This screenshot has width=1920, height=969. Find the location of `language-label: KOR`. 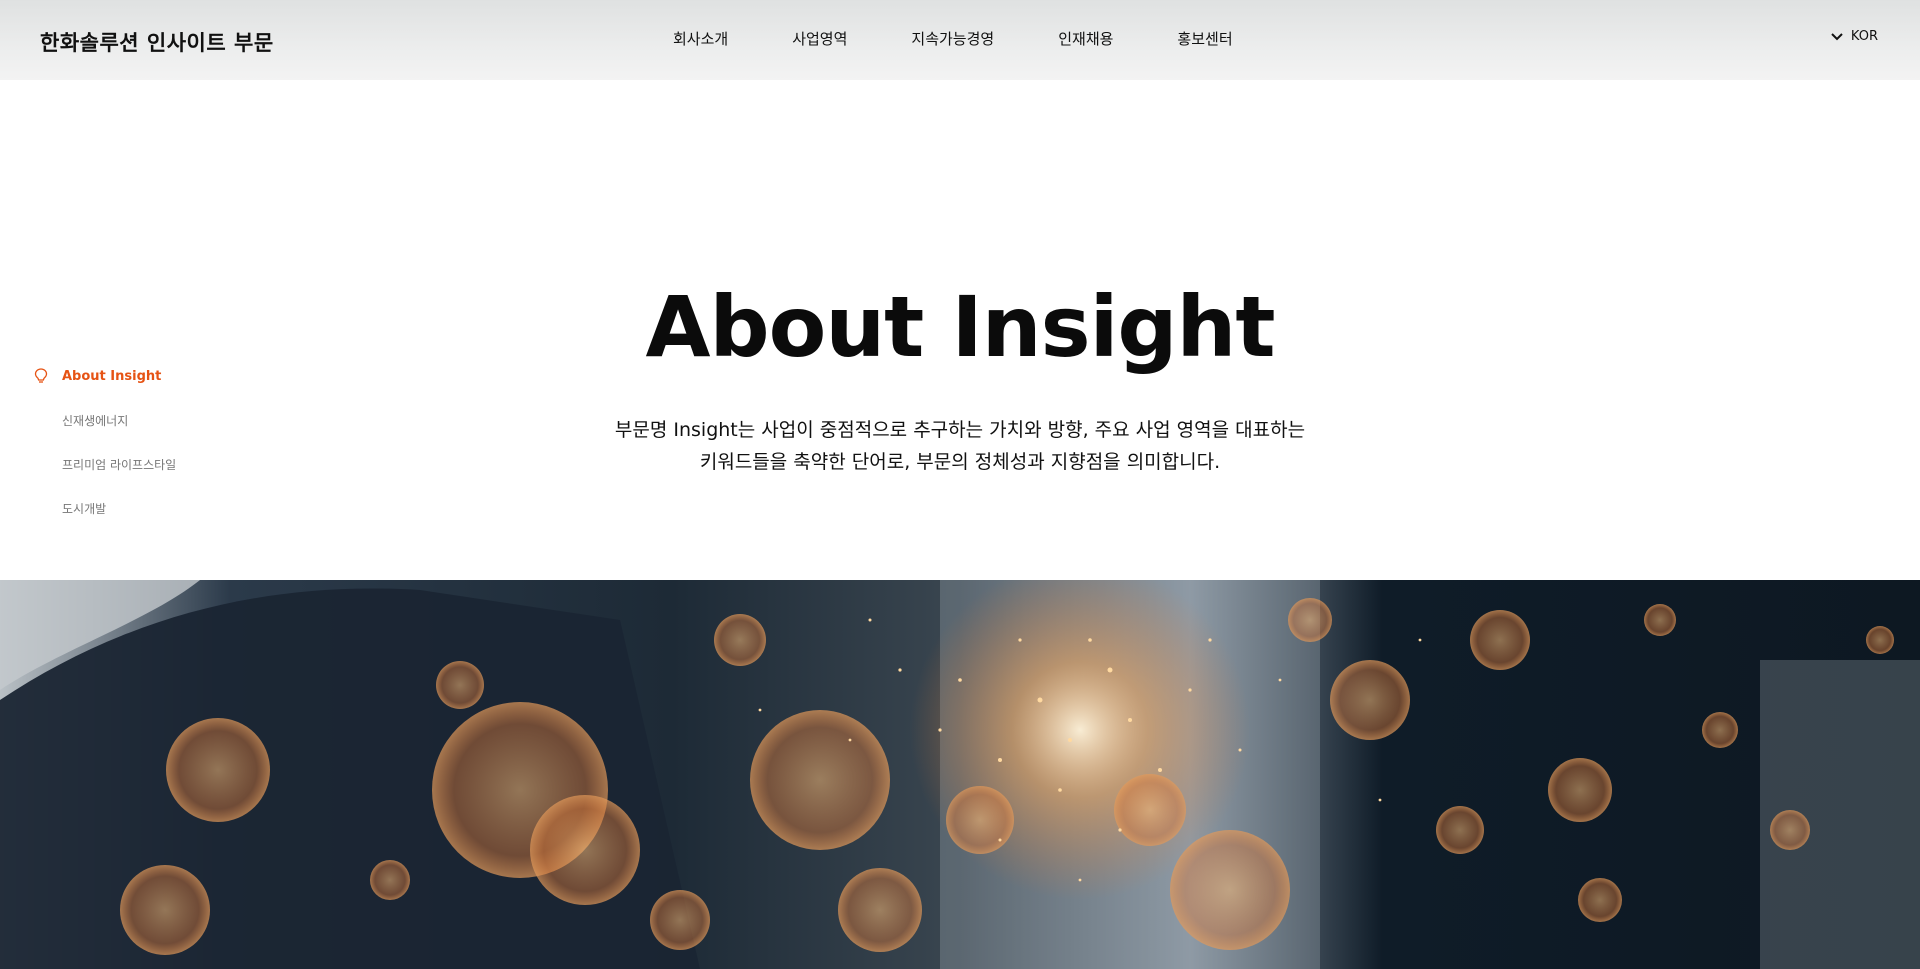

language-label: KOR is located at coordinates (1864, 36).